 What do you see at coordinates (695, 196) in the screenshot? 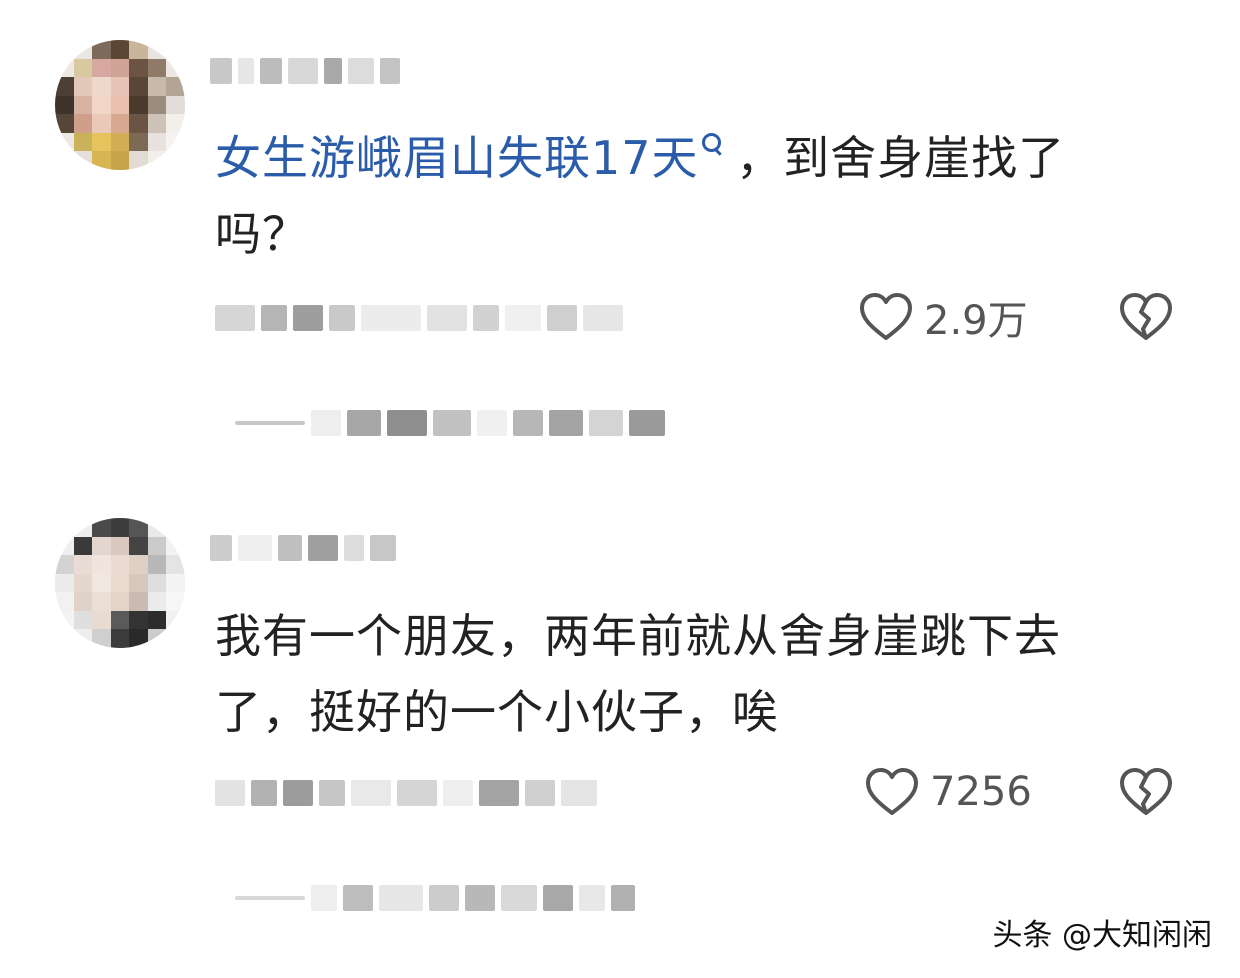
I see `comment-text: 女生游峨眉山失联17天 ，到舍身崖找了 吗？` at bounding box center [695, 196].